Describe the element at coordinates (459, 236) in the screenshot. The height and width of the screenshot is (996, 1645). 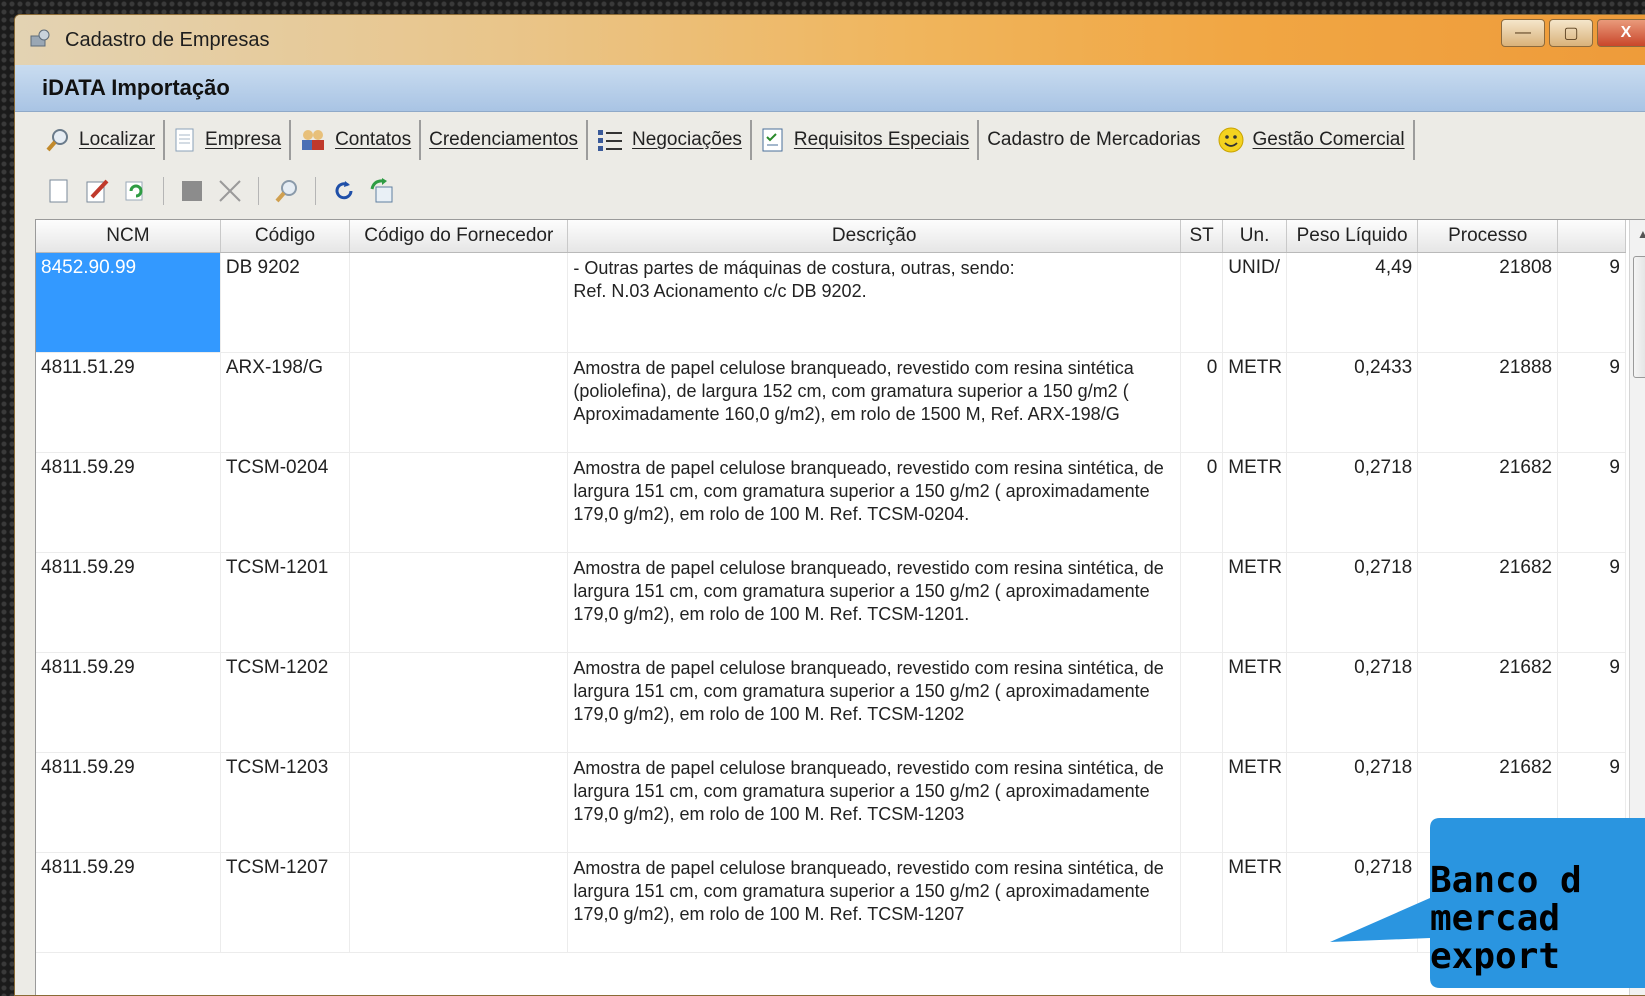
I see `column-header: Código do Fornecedor` at that location.